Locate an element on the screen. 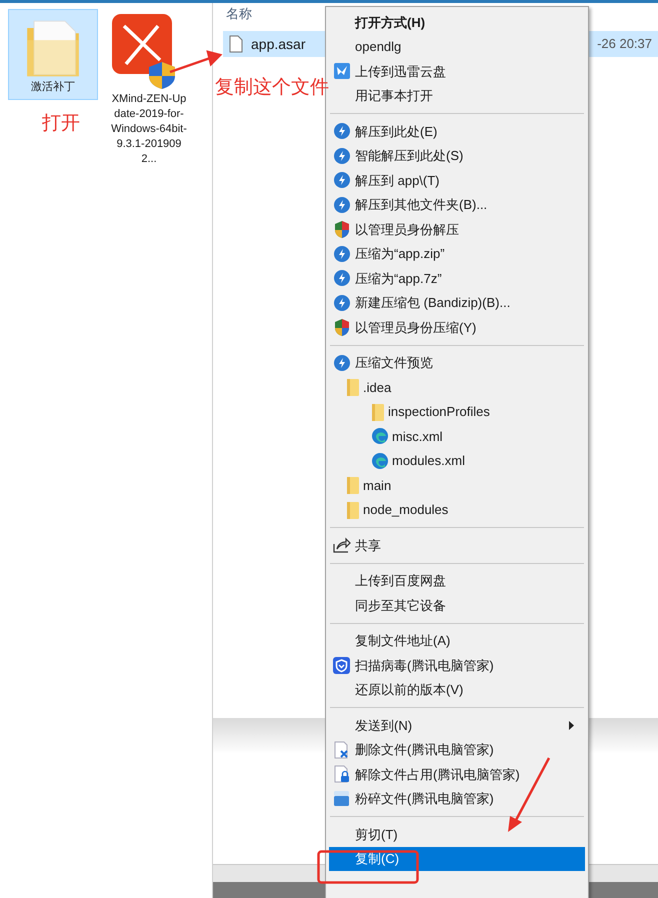  menu-item: 压缩为“app.7z” is located at coordinates (457, 278).